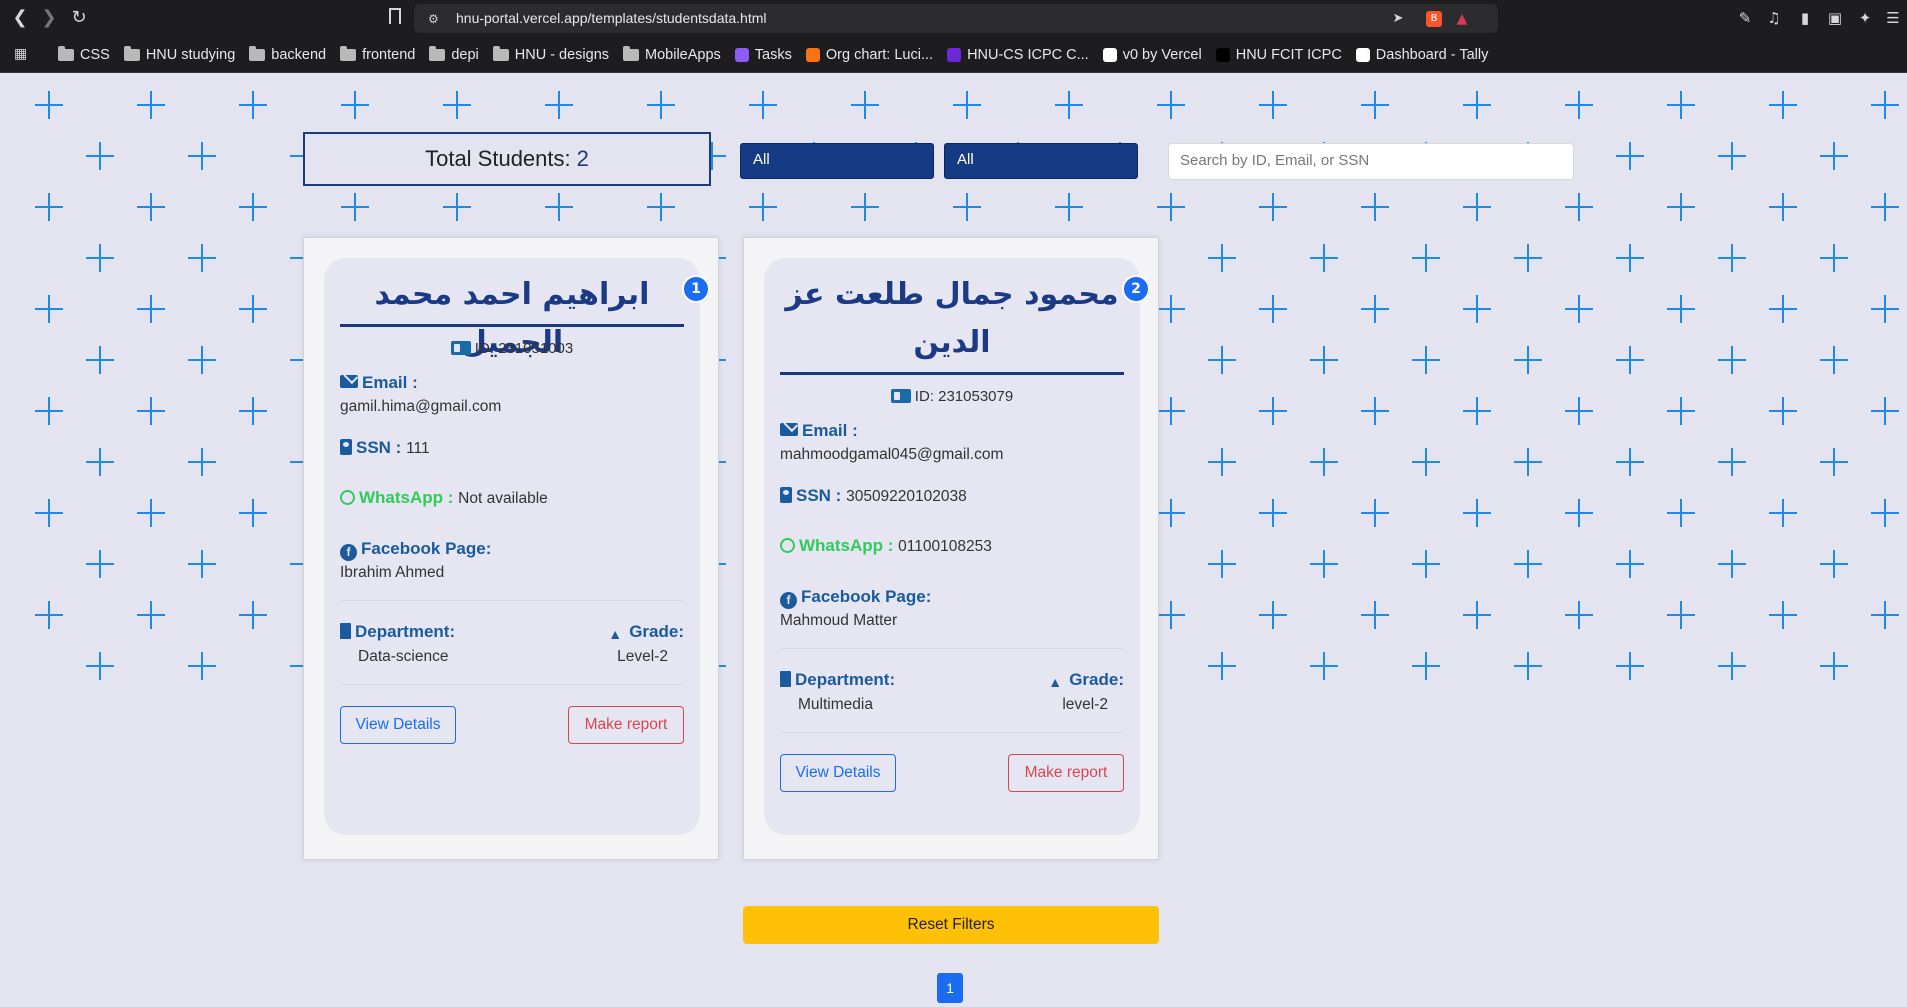 This screenshot has width=1907, height=1007. Describe the element at coordinates (1421, 55) in the screenshot. I see `bookmark-item: Dashboard - Tally` at that location.